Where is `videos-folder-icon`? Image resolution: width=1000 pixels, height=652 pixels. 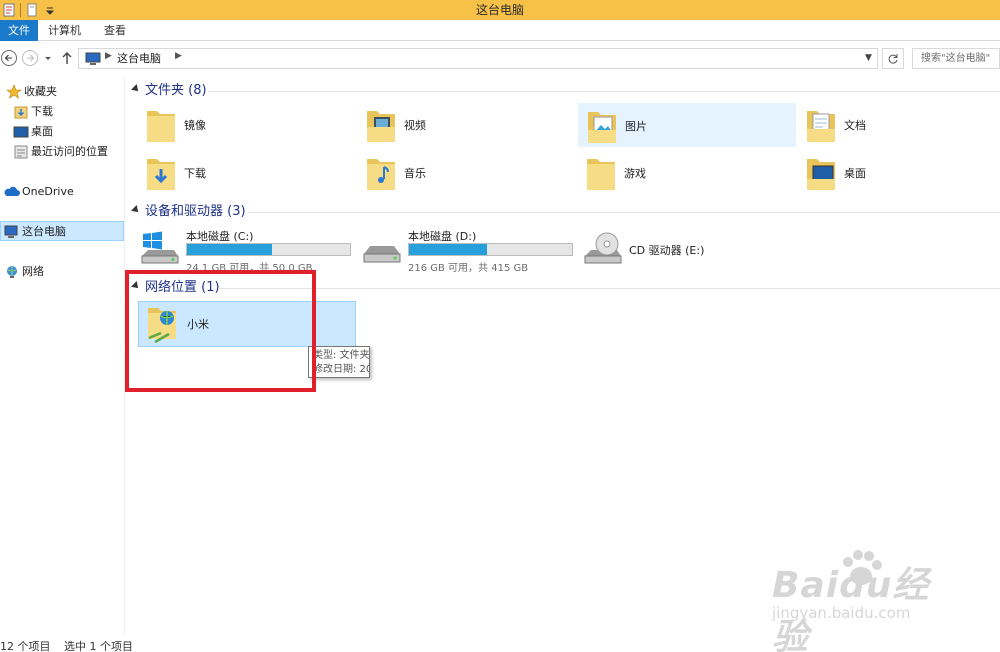
videos-folder-icon is located at coordinates (381, 126).